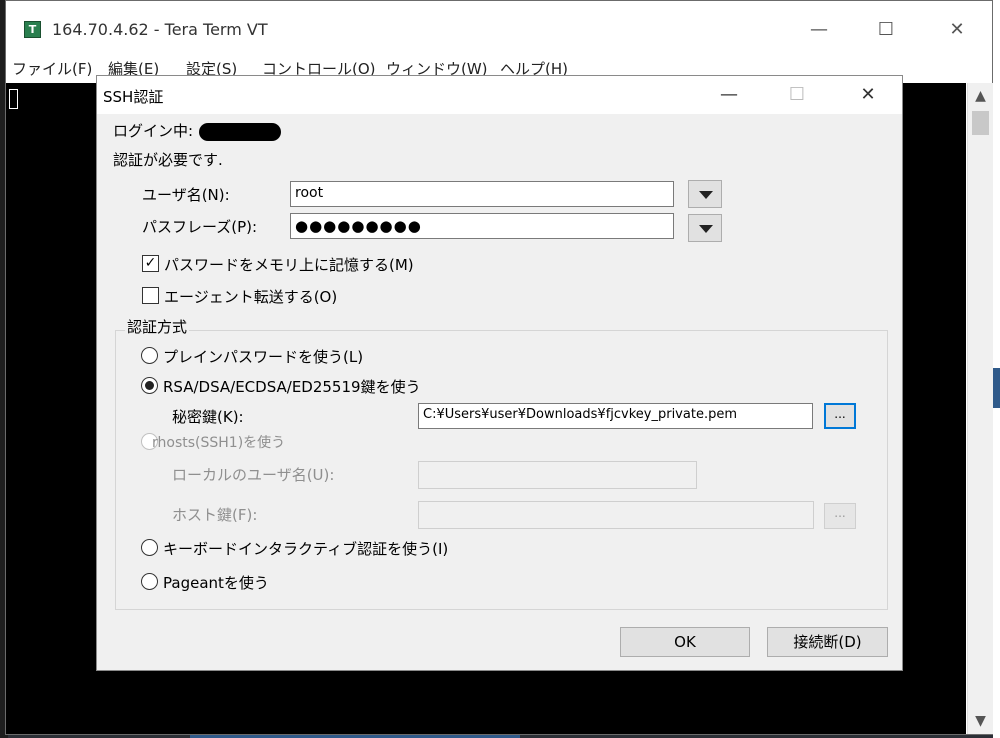  Describe the element at coordinates (499, 95) in the screenshot. I see `dialog-titlebar: SSH認証 — ☐ ✕` at that location.